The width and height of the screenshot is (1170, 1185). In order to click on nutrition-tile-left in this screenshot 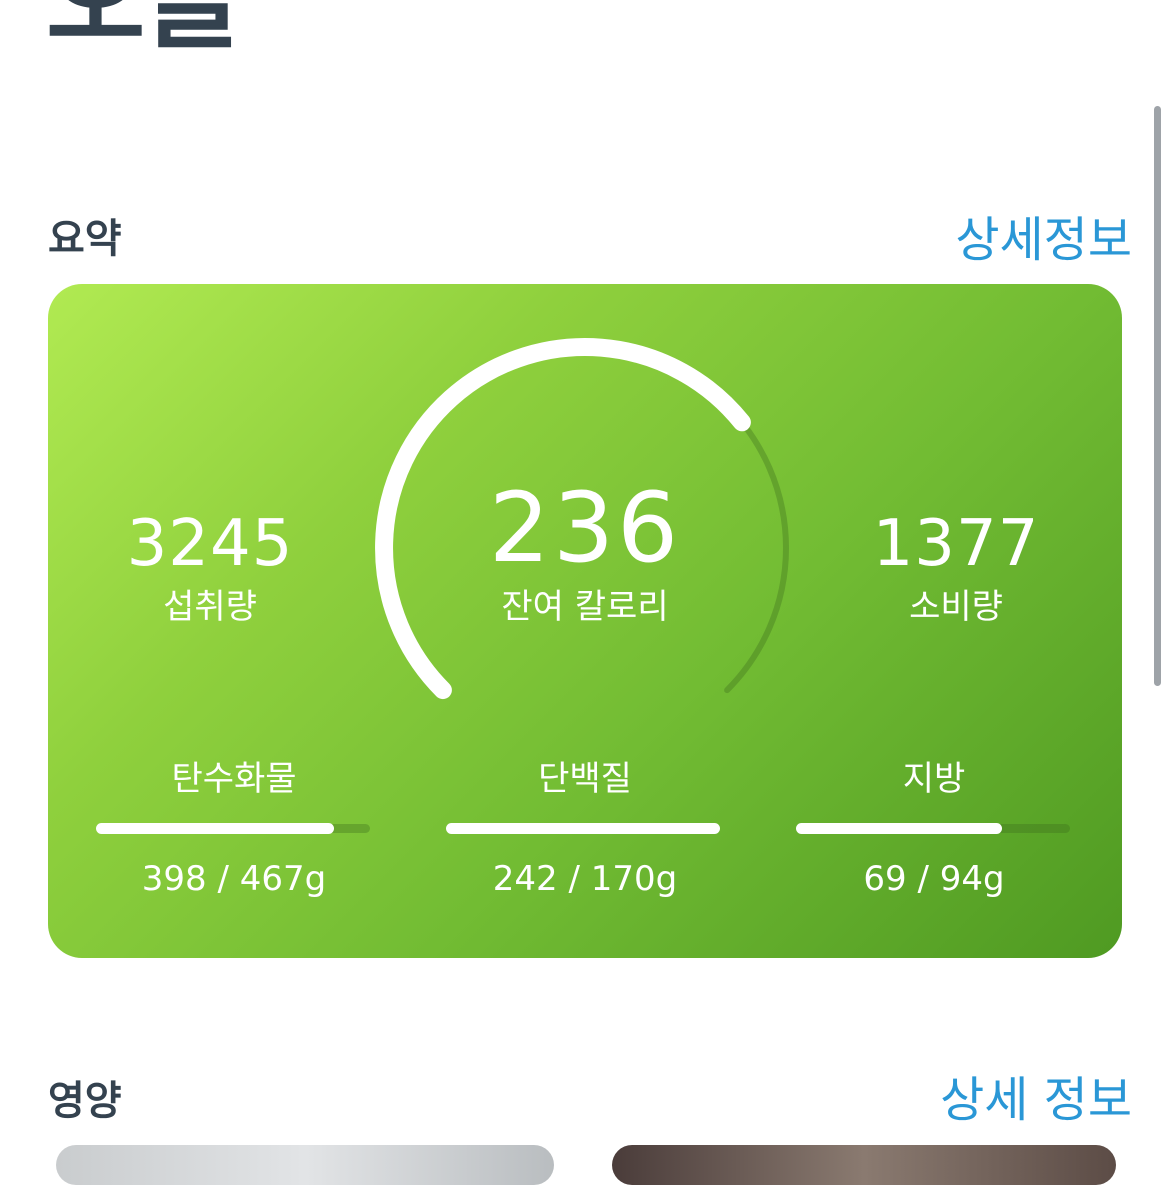, I will do `click(305, 1165)`.